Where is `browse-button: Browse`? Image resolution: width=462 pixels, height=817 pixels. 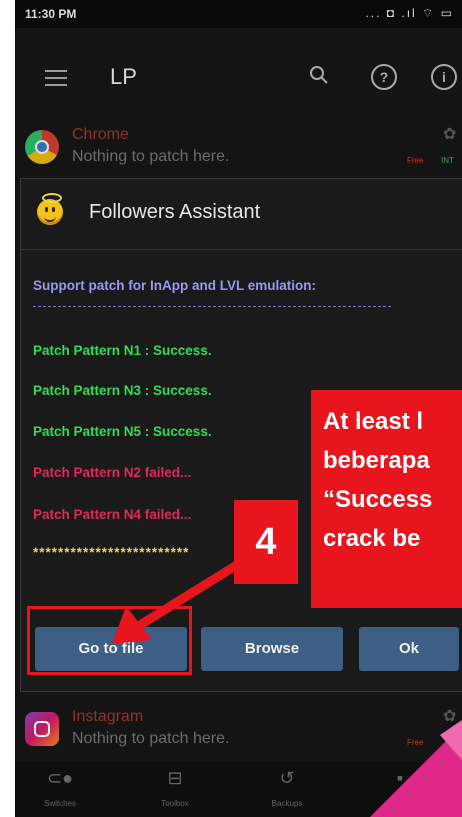 browse-button: Browse is located at coordinates (272, 649).